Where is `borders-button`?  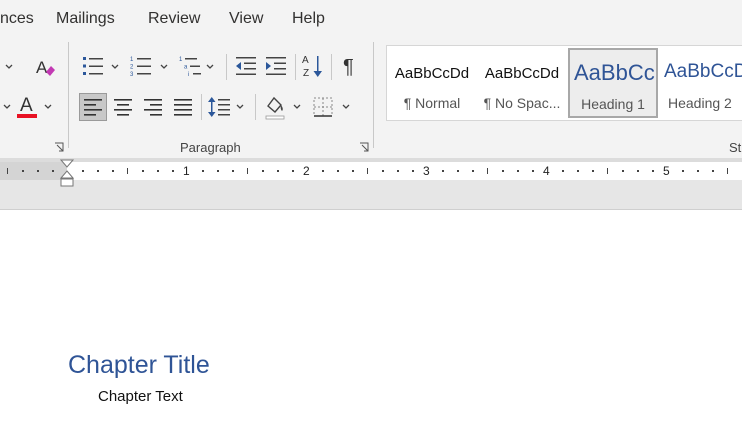
borders-button is located at coordinates (323, 107).